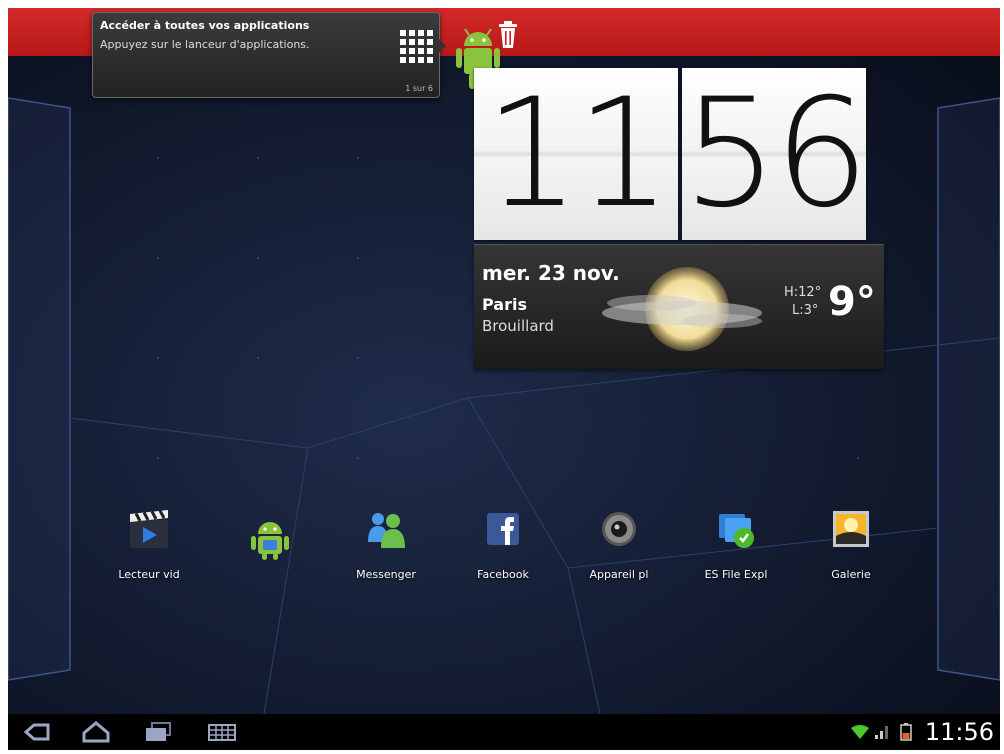 Image resolution: width=1004 pixels, height=754 pixels. I want to click on app-label: Appareil pl, so click(619, 574).